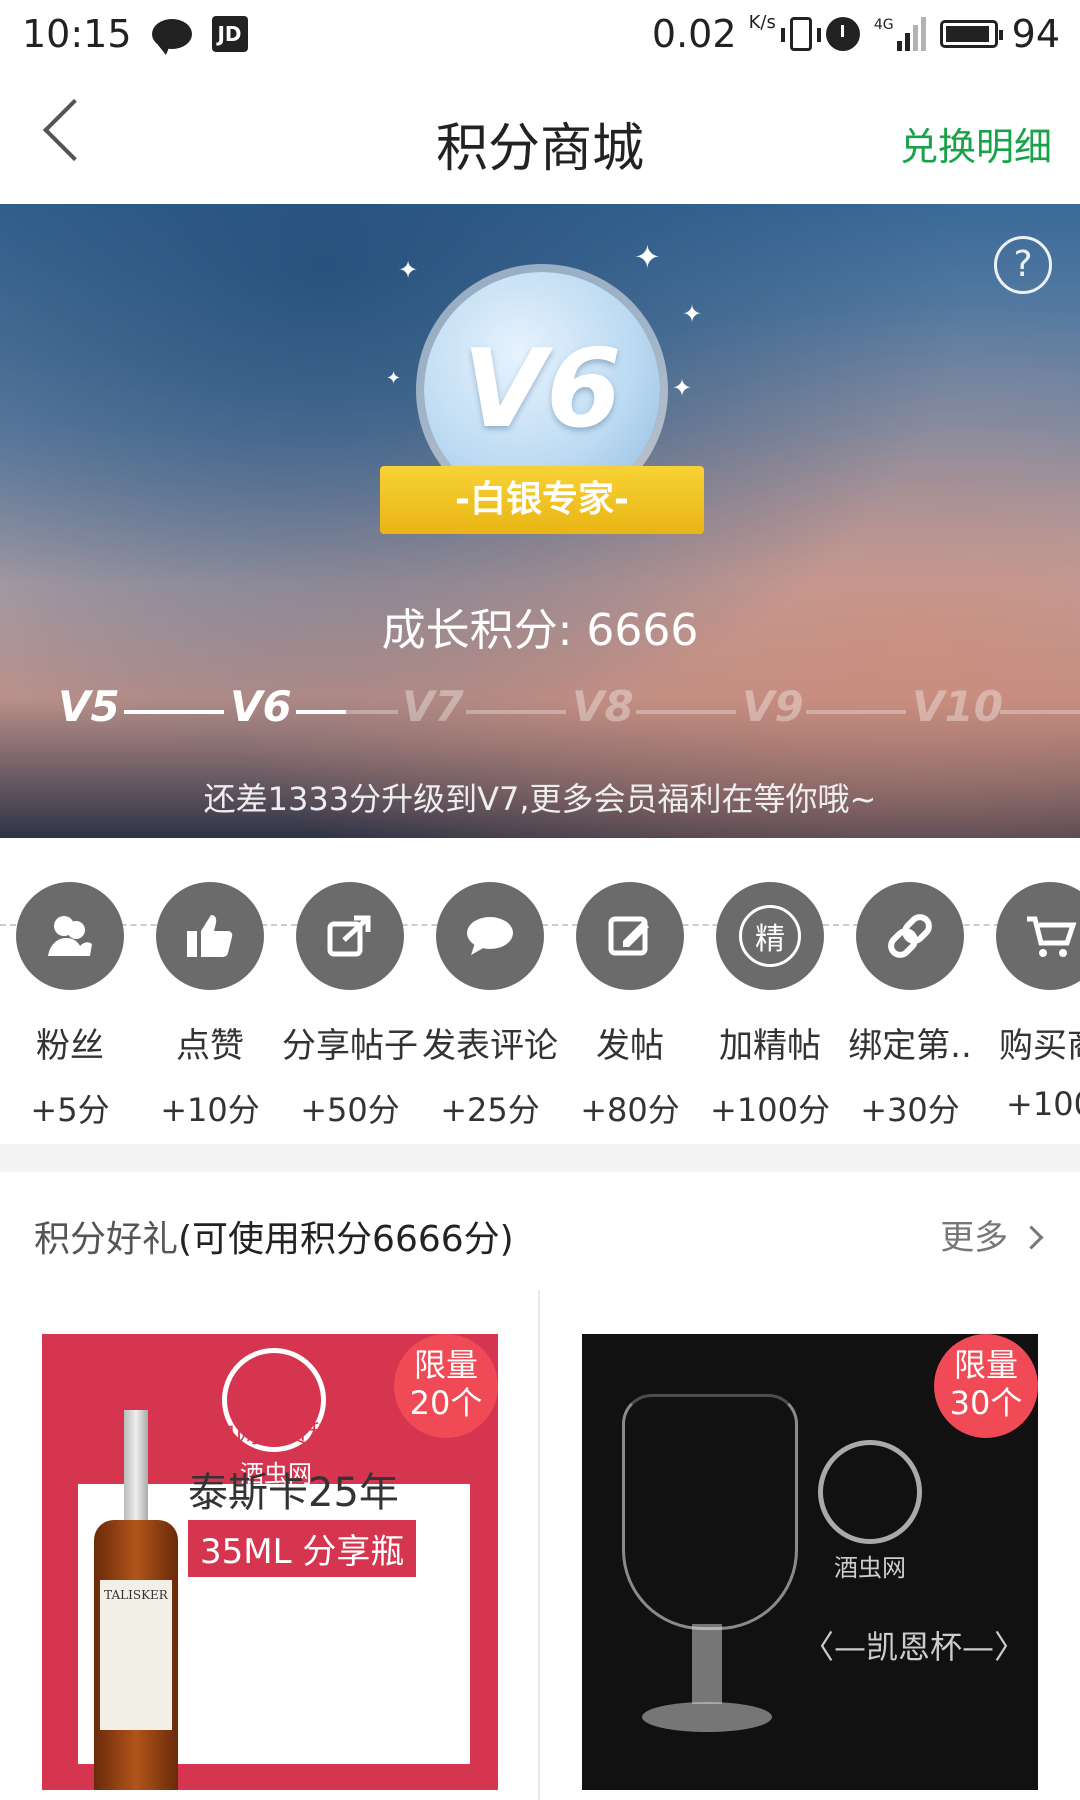 The height and width of the screenshot is (1800, 1080). I want to click on comment-icon, so click(490, 936).